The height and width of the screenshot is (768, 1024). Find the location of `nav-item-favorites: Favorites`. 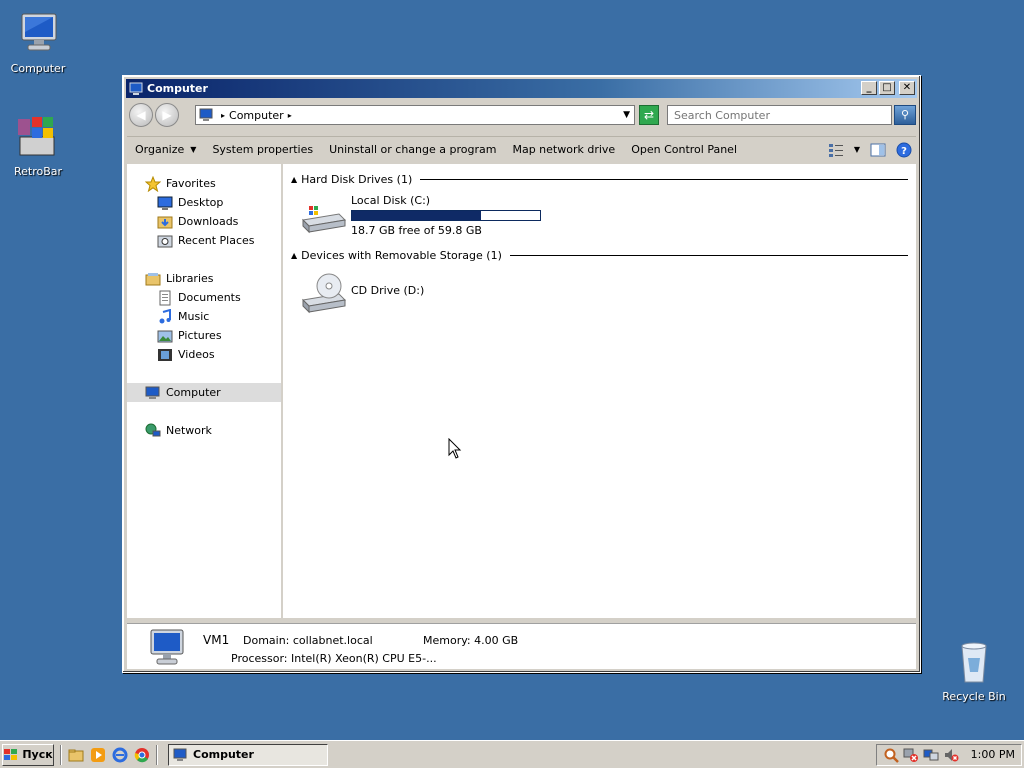

nav-item-favorites: Favorites is located at coordinates (204, 183).